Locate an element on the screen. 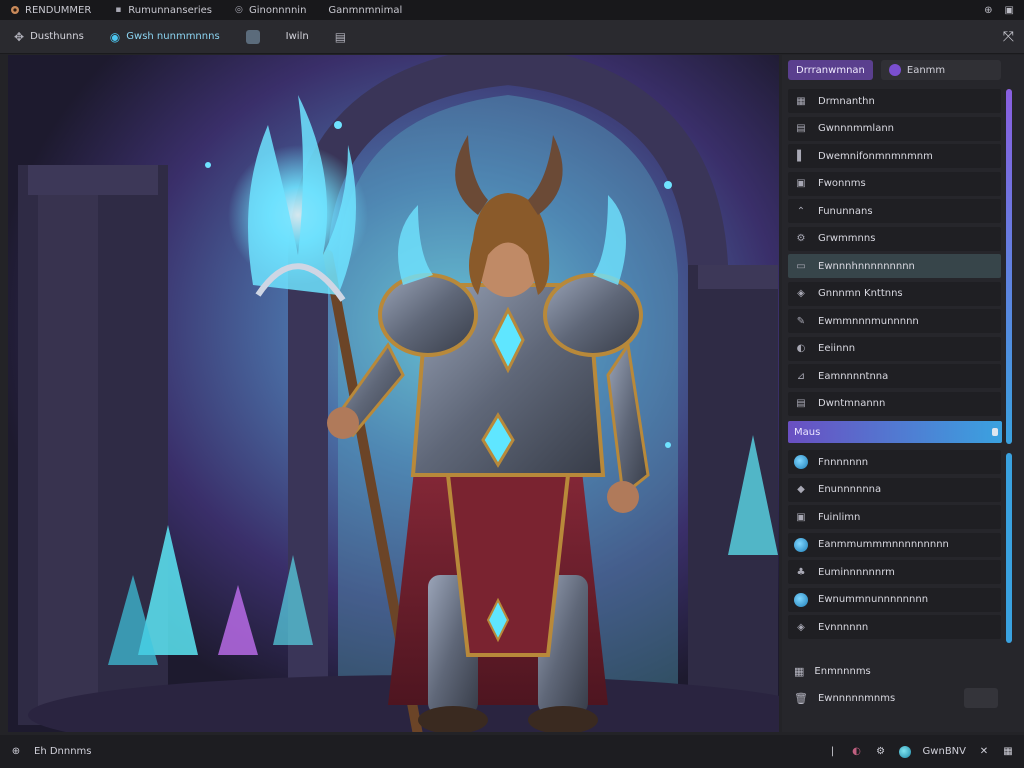  list-item: ✎ Ewmmnnnmunnnnn is located at coordinates (894, 321).